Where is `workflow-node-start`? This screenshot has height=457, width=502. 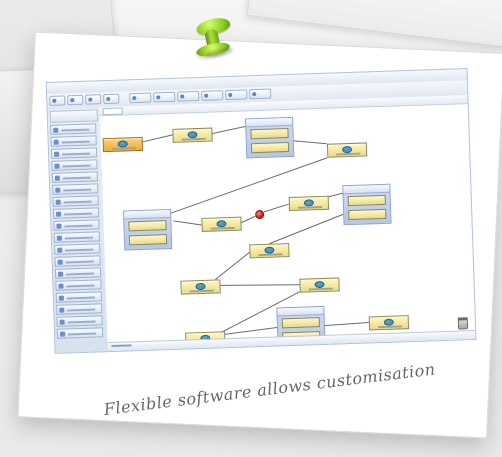
workflow-node-start is located at coordinates (123, 144).